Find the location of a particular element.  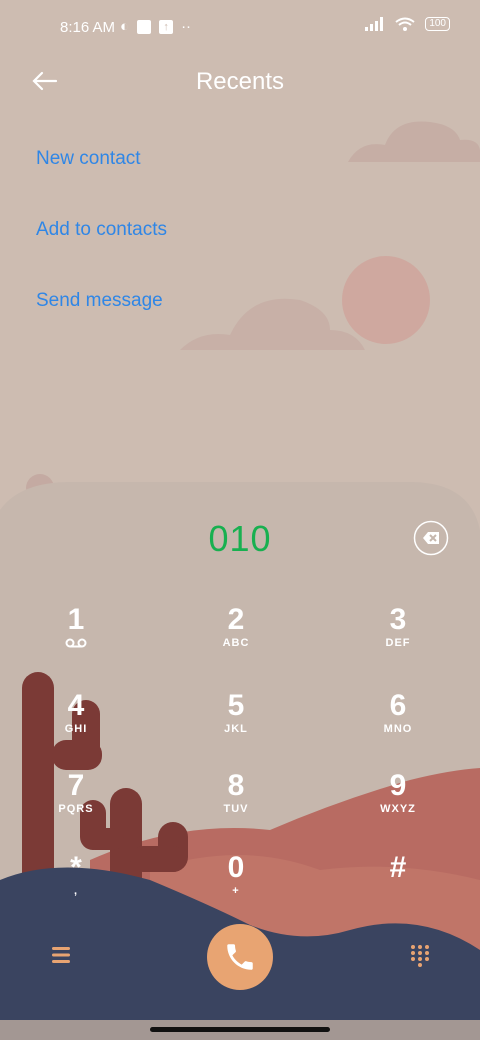

key-star: * , is located at coordinates (76, 887).